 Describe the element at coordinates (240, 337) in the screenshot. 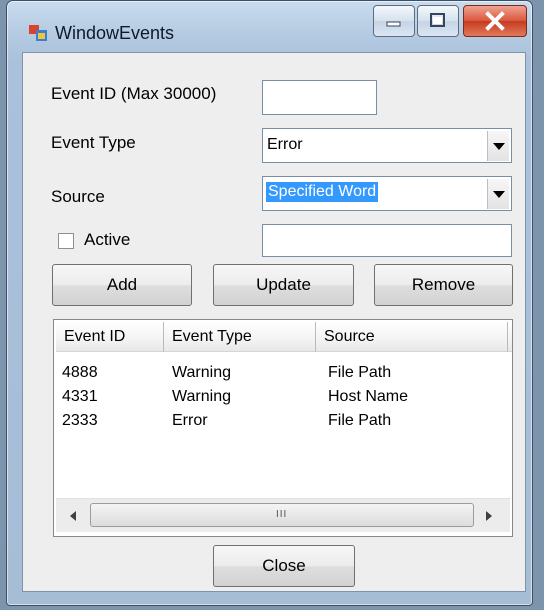

I see `column-header-event-type: Event Type` at that location.